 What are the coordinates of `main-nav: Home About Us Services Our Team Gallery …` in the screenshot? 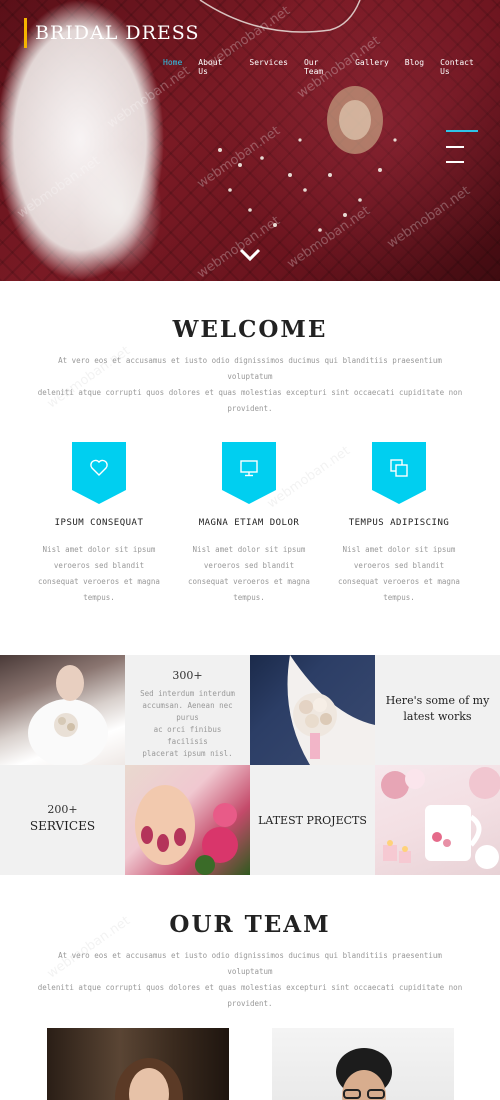 It's located at (331, 67).